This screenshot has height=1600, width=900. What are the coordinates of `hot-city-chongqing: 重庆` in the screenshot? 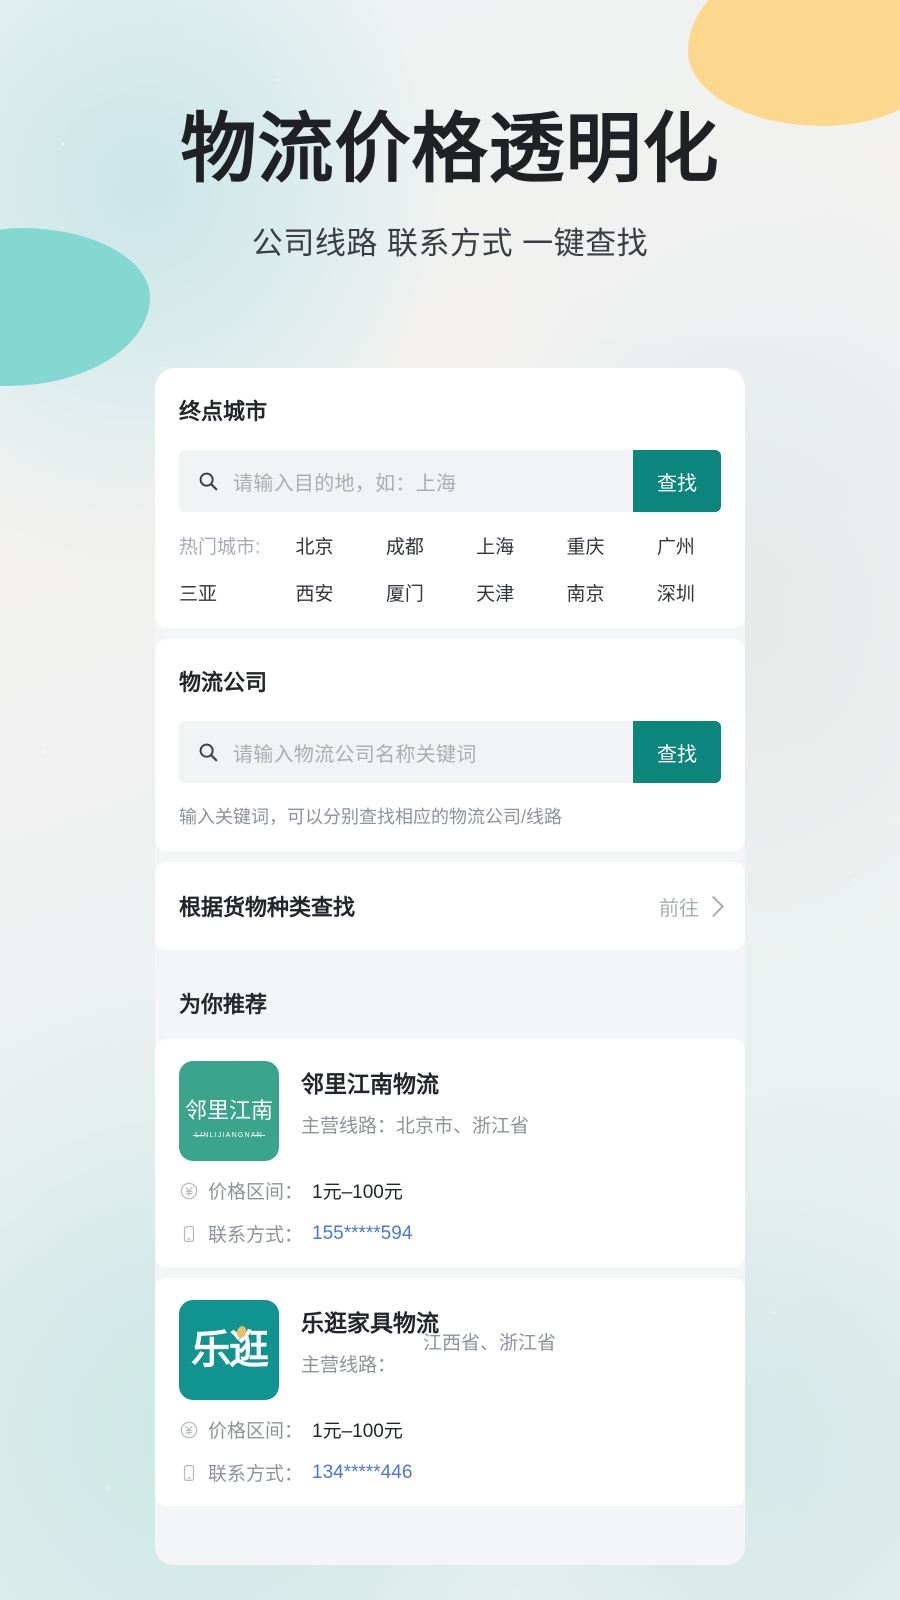 It's located at (585, 545).